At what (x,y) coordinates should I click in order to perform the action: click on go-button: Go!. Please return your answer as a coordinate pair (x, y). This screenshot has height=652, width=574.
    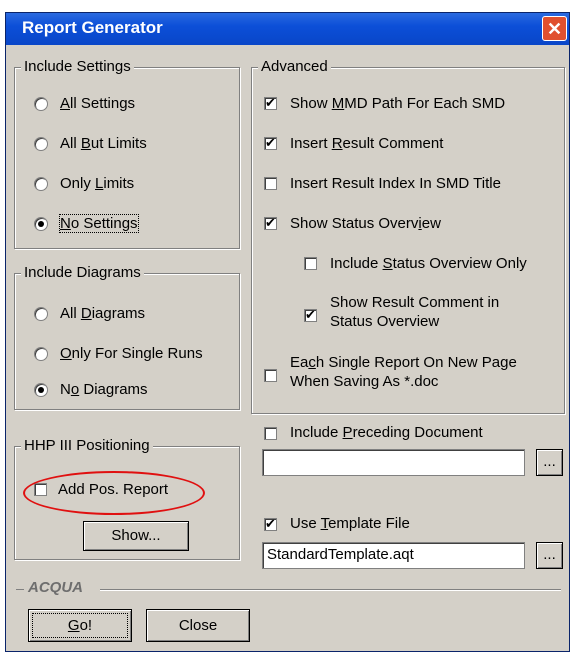
    Looking at the image, I should click on (80, 625).